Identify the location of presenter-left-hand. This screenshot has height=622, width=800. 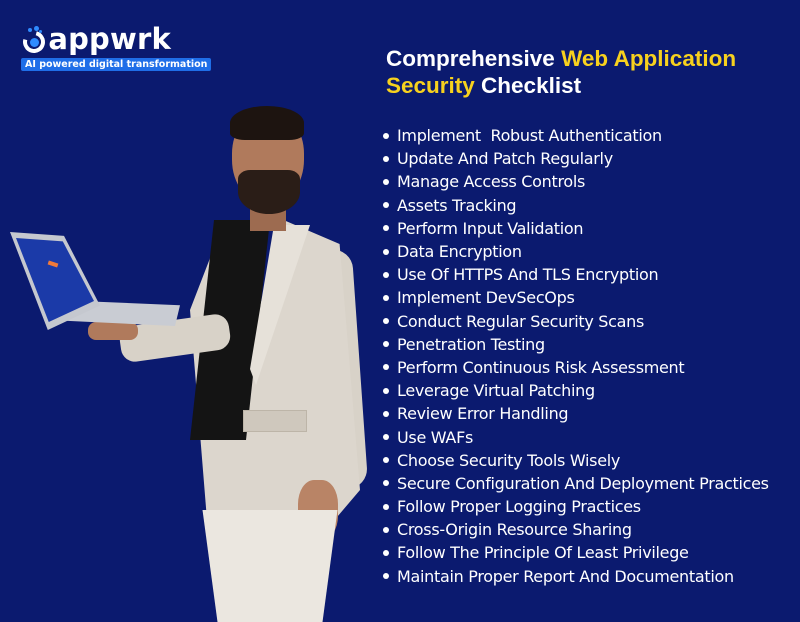
(113, 331).